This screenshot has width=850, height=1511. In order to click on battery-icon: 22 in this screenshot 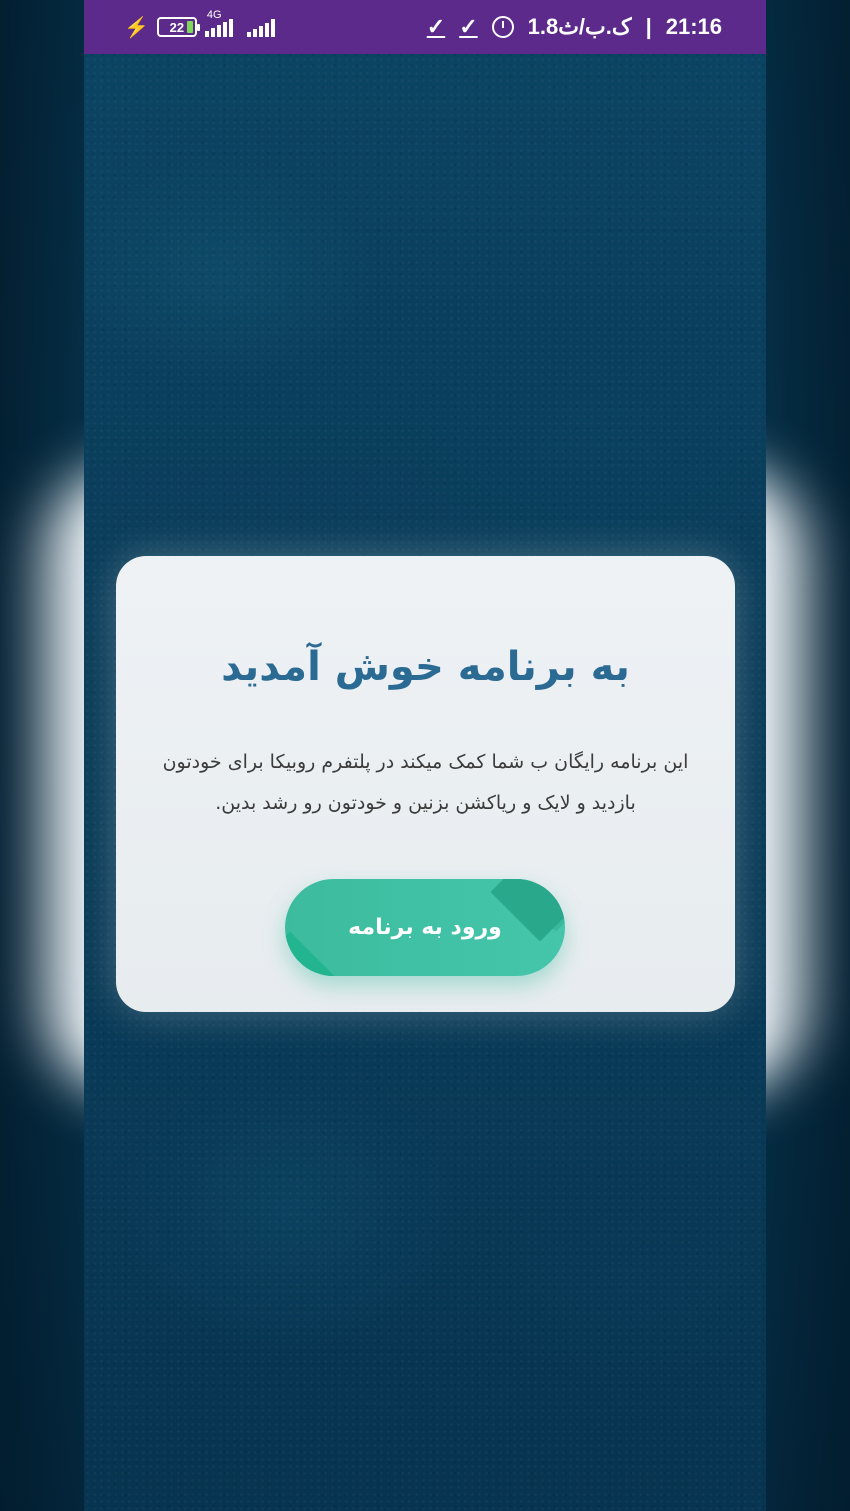, I will do `click(178, 27)`.